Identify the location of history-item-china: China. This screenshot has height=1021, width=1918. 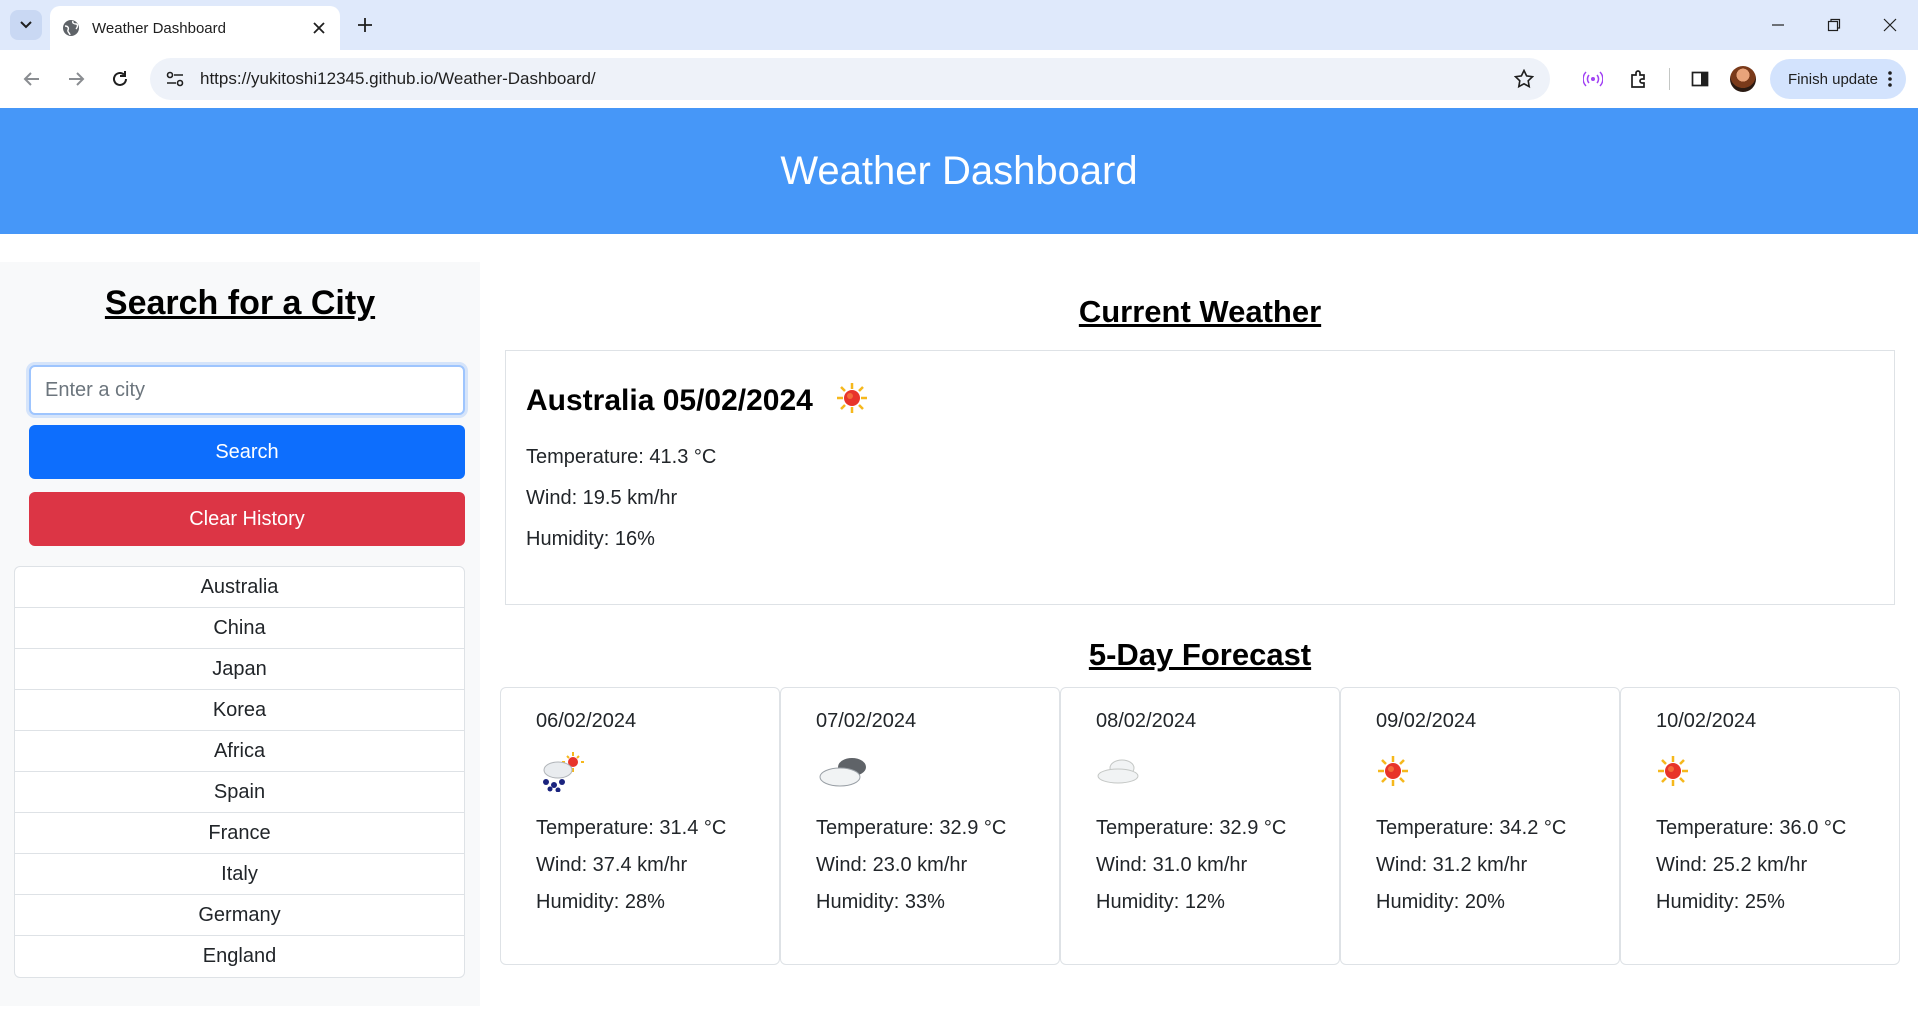
(239, 628).